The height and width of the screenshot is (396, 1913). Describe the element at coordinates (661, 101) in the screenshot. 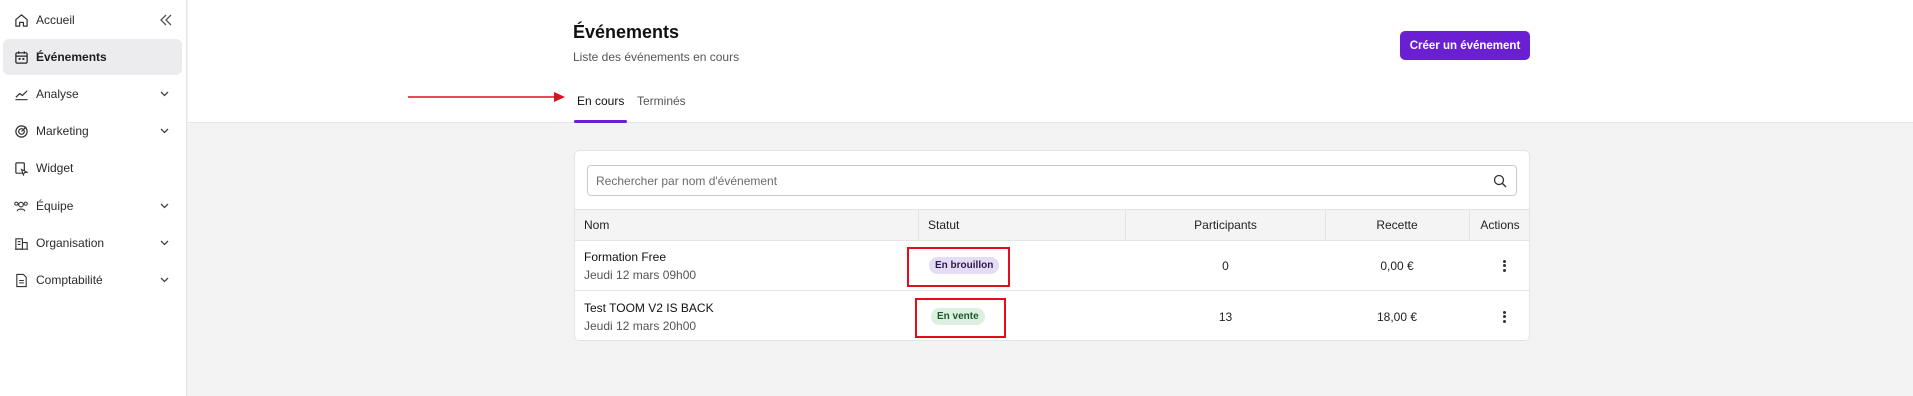

I see `tab-termines: Terminés` at that location.